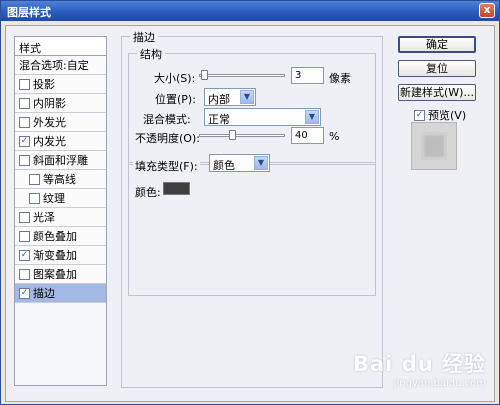 This screenshot has height=405, width=500. I want to click on style-list-label: 投影, so click(44, 84).